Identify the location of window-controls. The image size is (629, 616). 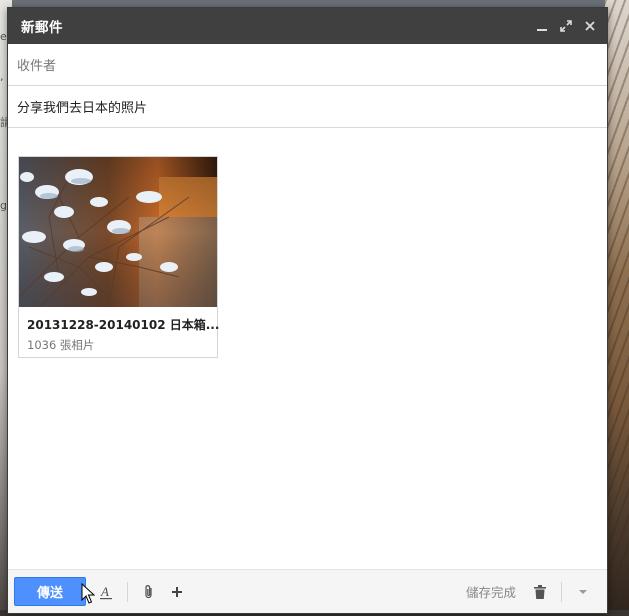
(566, 26).